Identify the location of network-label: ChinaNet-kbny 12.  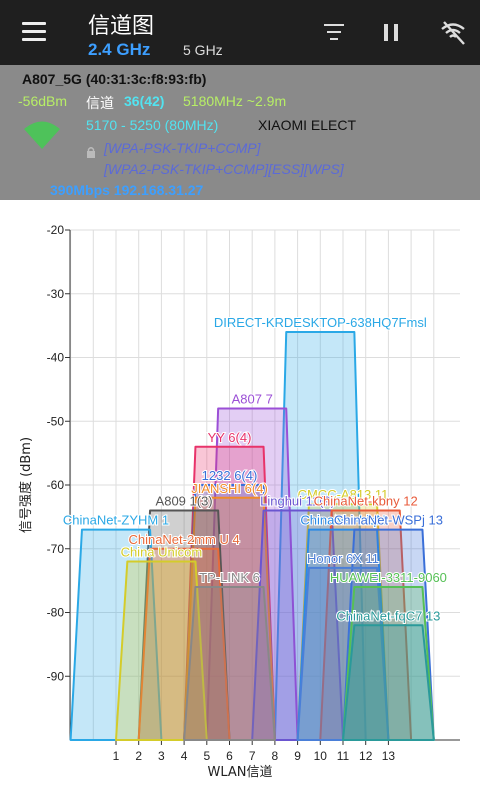
(366, 501).